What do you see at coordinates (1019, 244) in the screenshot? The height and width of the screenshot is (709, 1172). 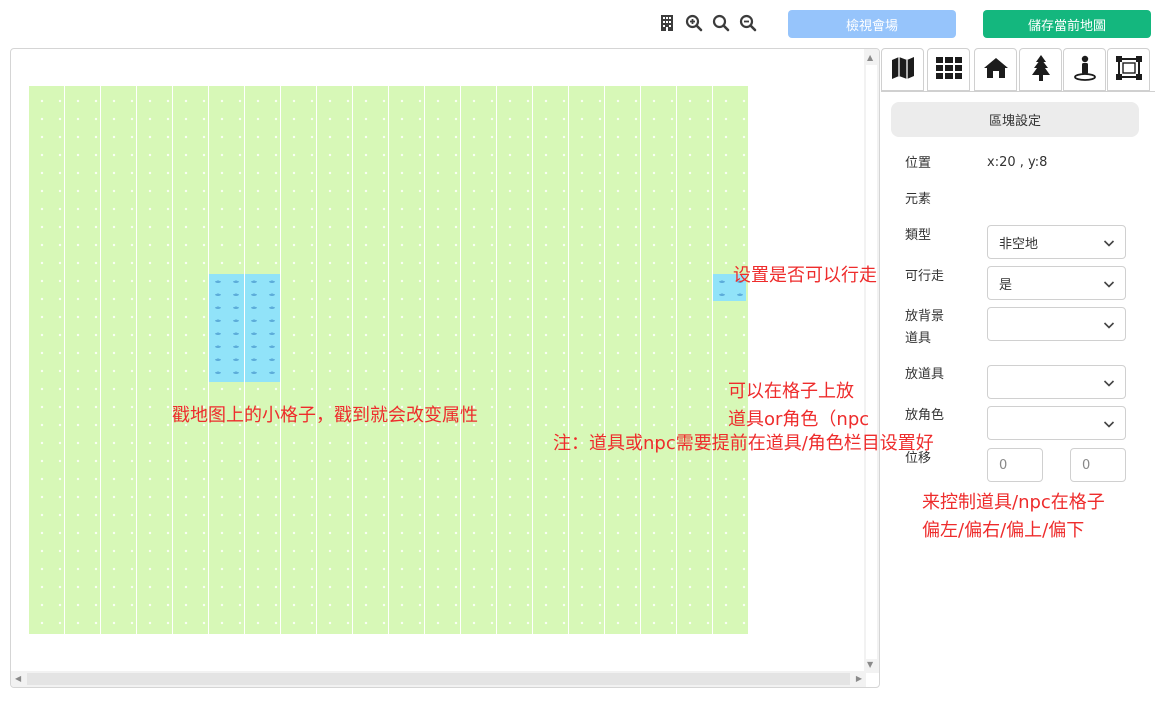 I see `type-select-value: 非空地` at bounding box center [1019, 244].